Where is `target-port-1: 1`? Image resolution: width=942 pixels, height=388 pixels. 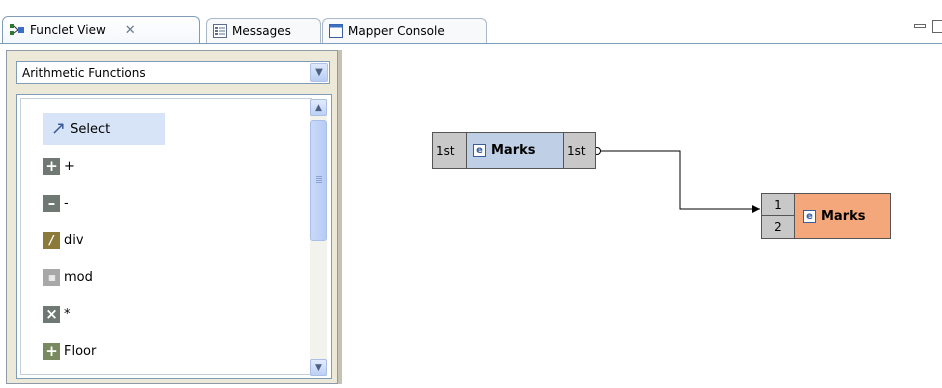 target-port-1: 1 is located at coordinates (778, 205).